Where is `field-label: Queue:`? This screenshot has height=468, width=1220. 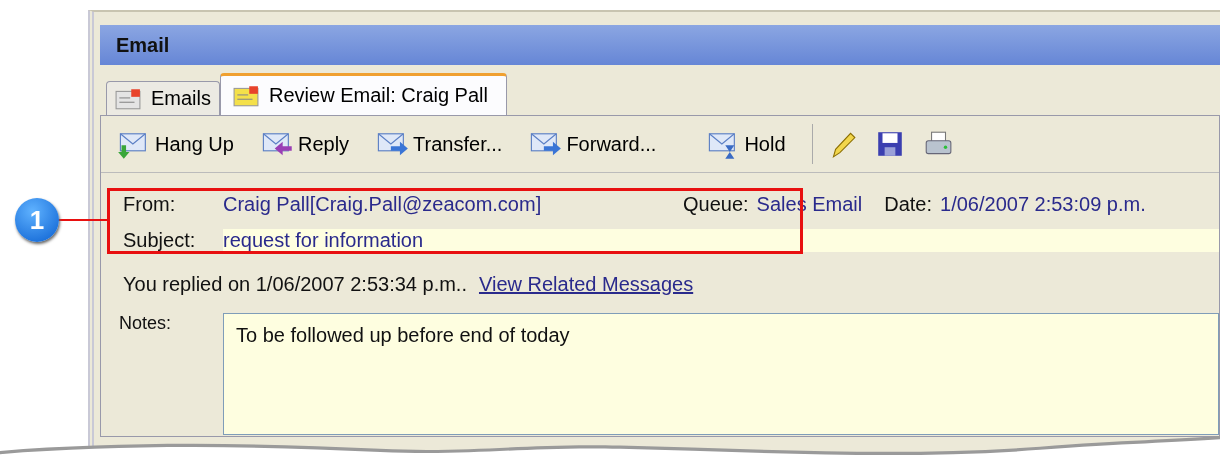 field-label: Queue: is located at coordinates (716, 204).